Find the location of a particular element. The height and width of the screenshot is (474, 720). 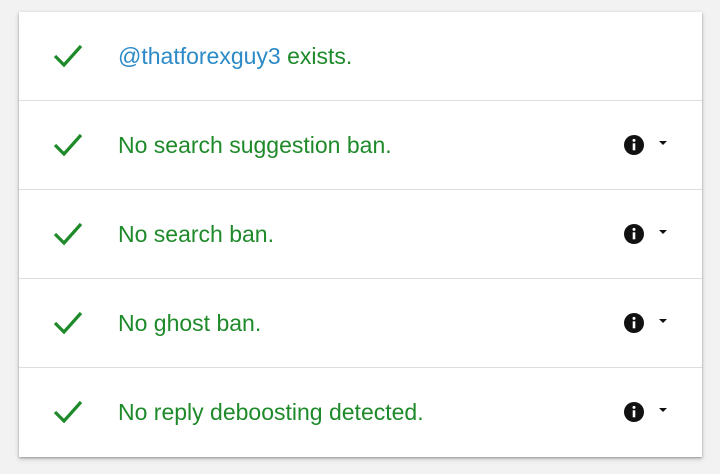

result-label: No search suggestion ban. is located at coordinates (255, 145).